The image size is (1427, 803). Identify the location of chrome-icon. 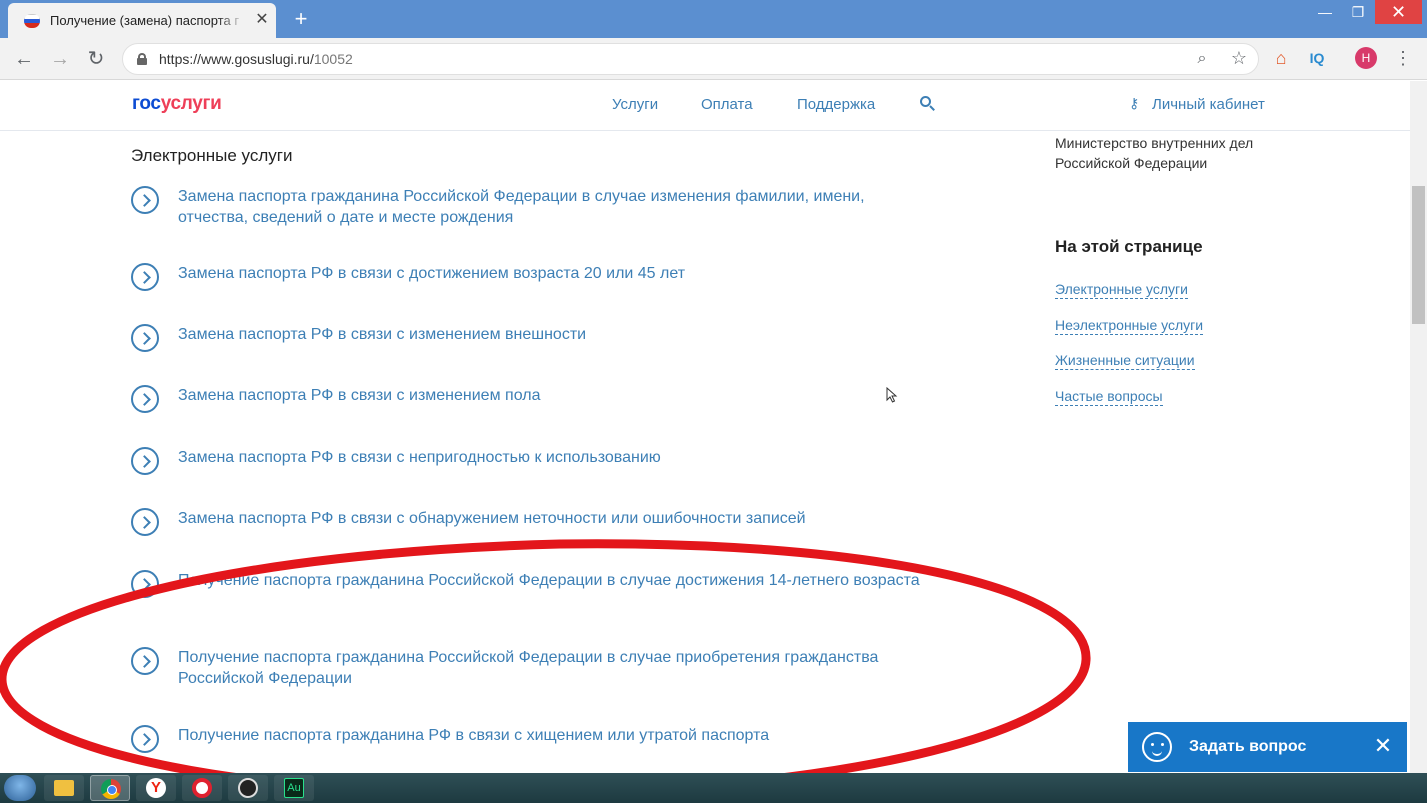
(111, 789).